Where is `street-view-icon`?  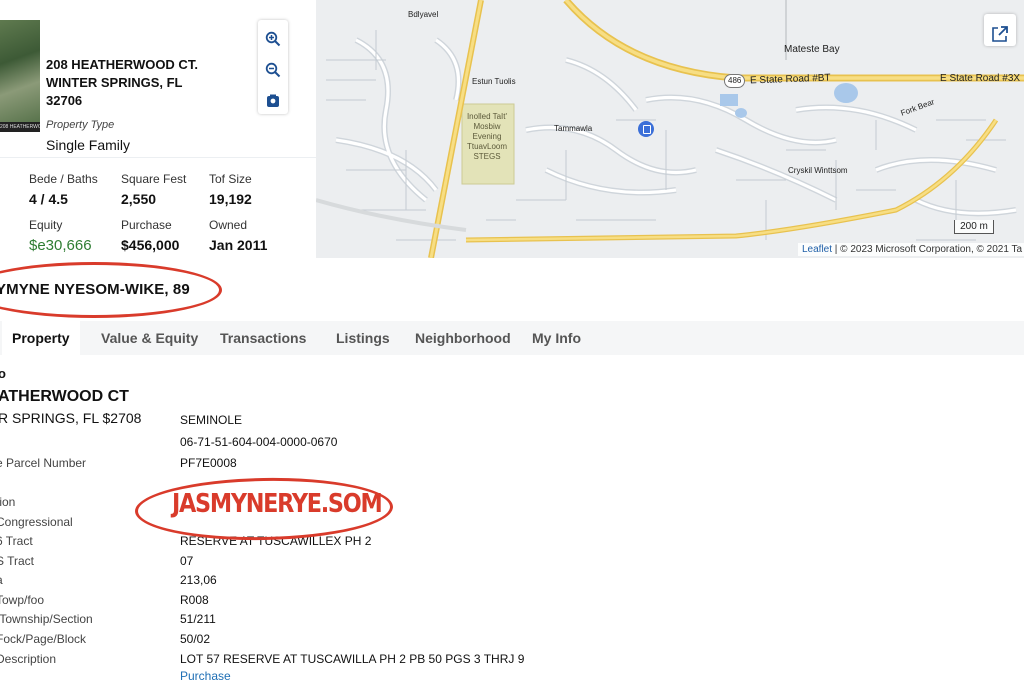 street-view-icon is located at coordinates (273, 100).